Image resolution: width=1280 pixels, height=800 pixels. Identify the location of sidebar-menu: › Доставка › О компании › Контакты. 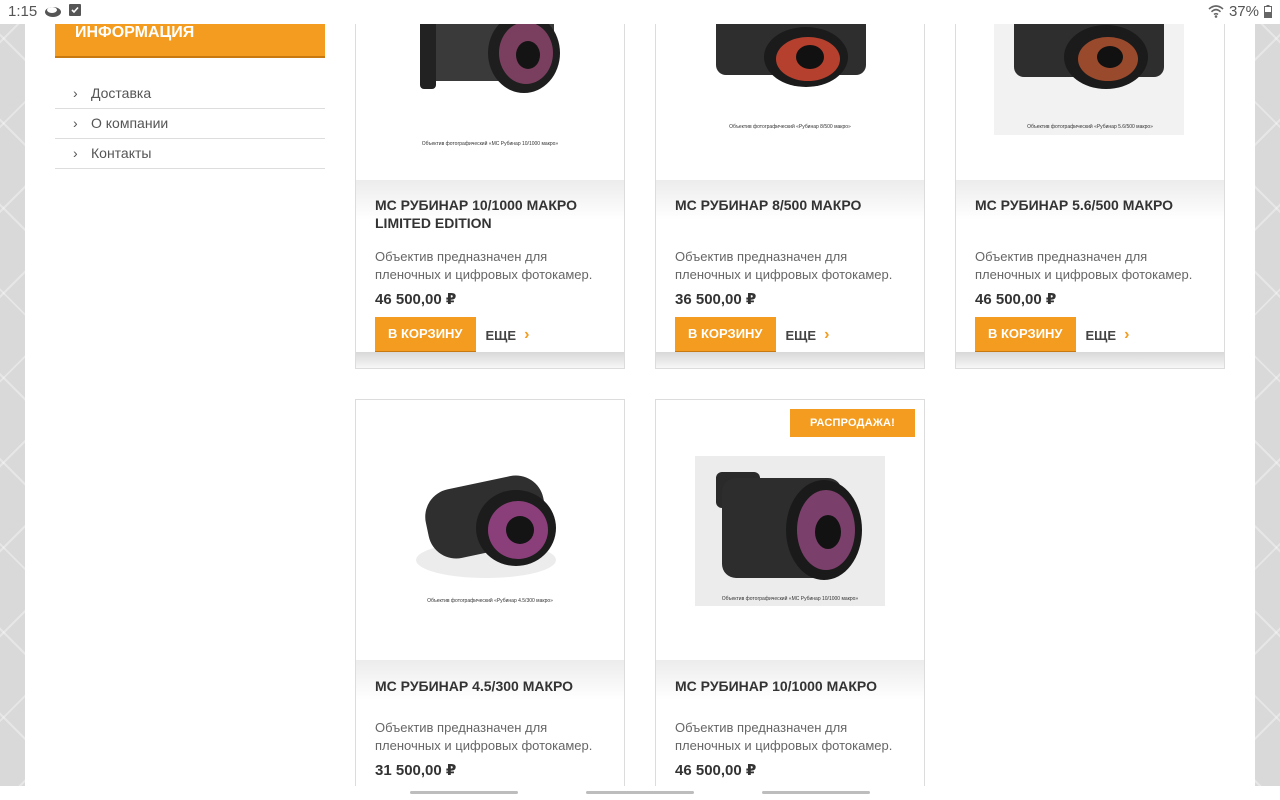
(190, 124).